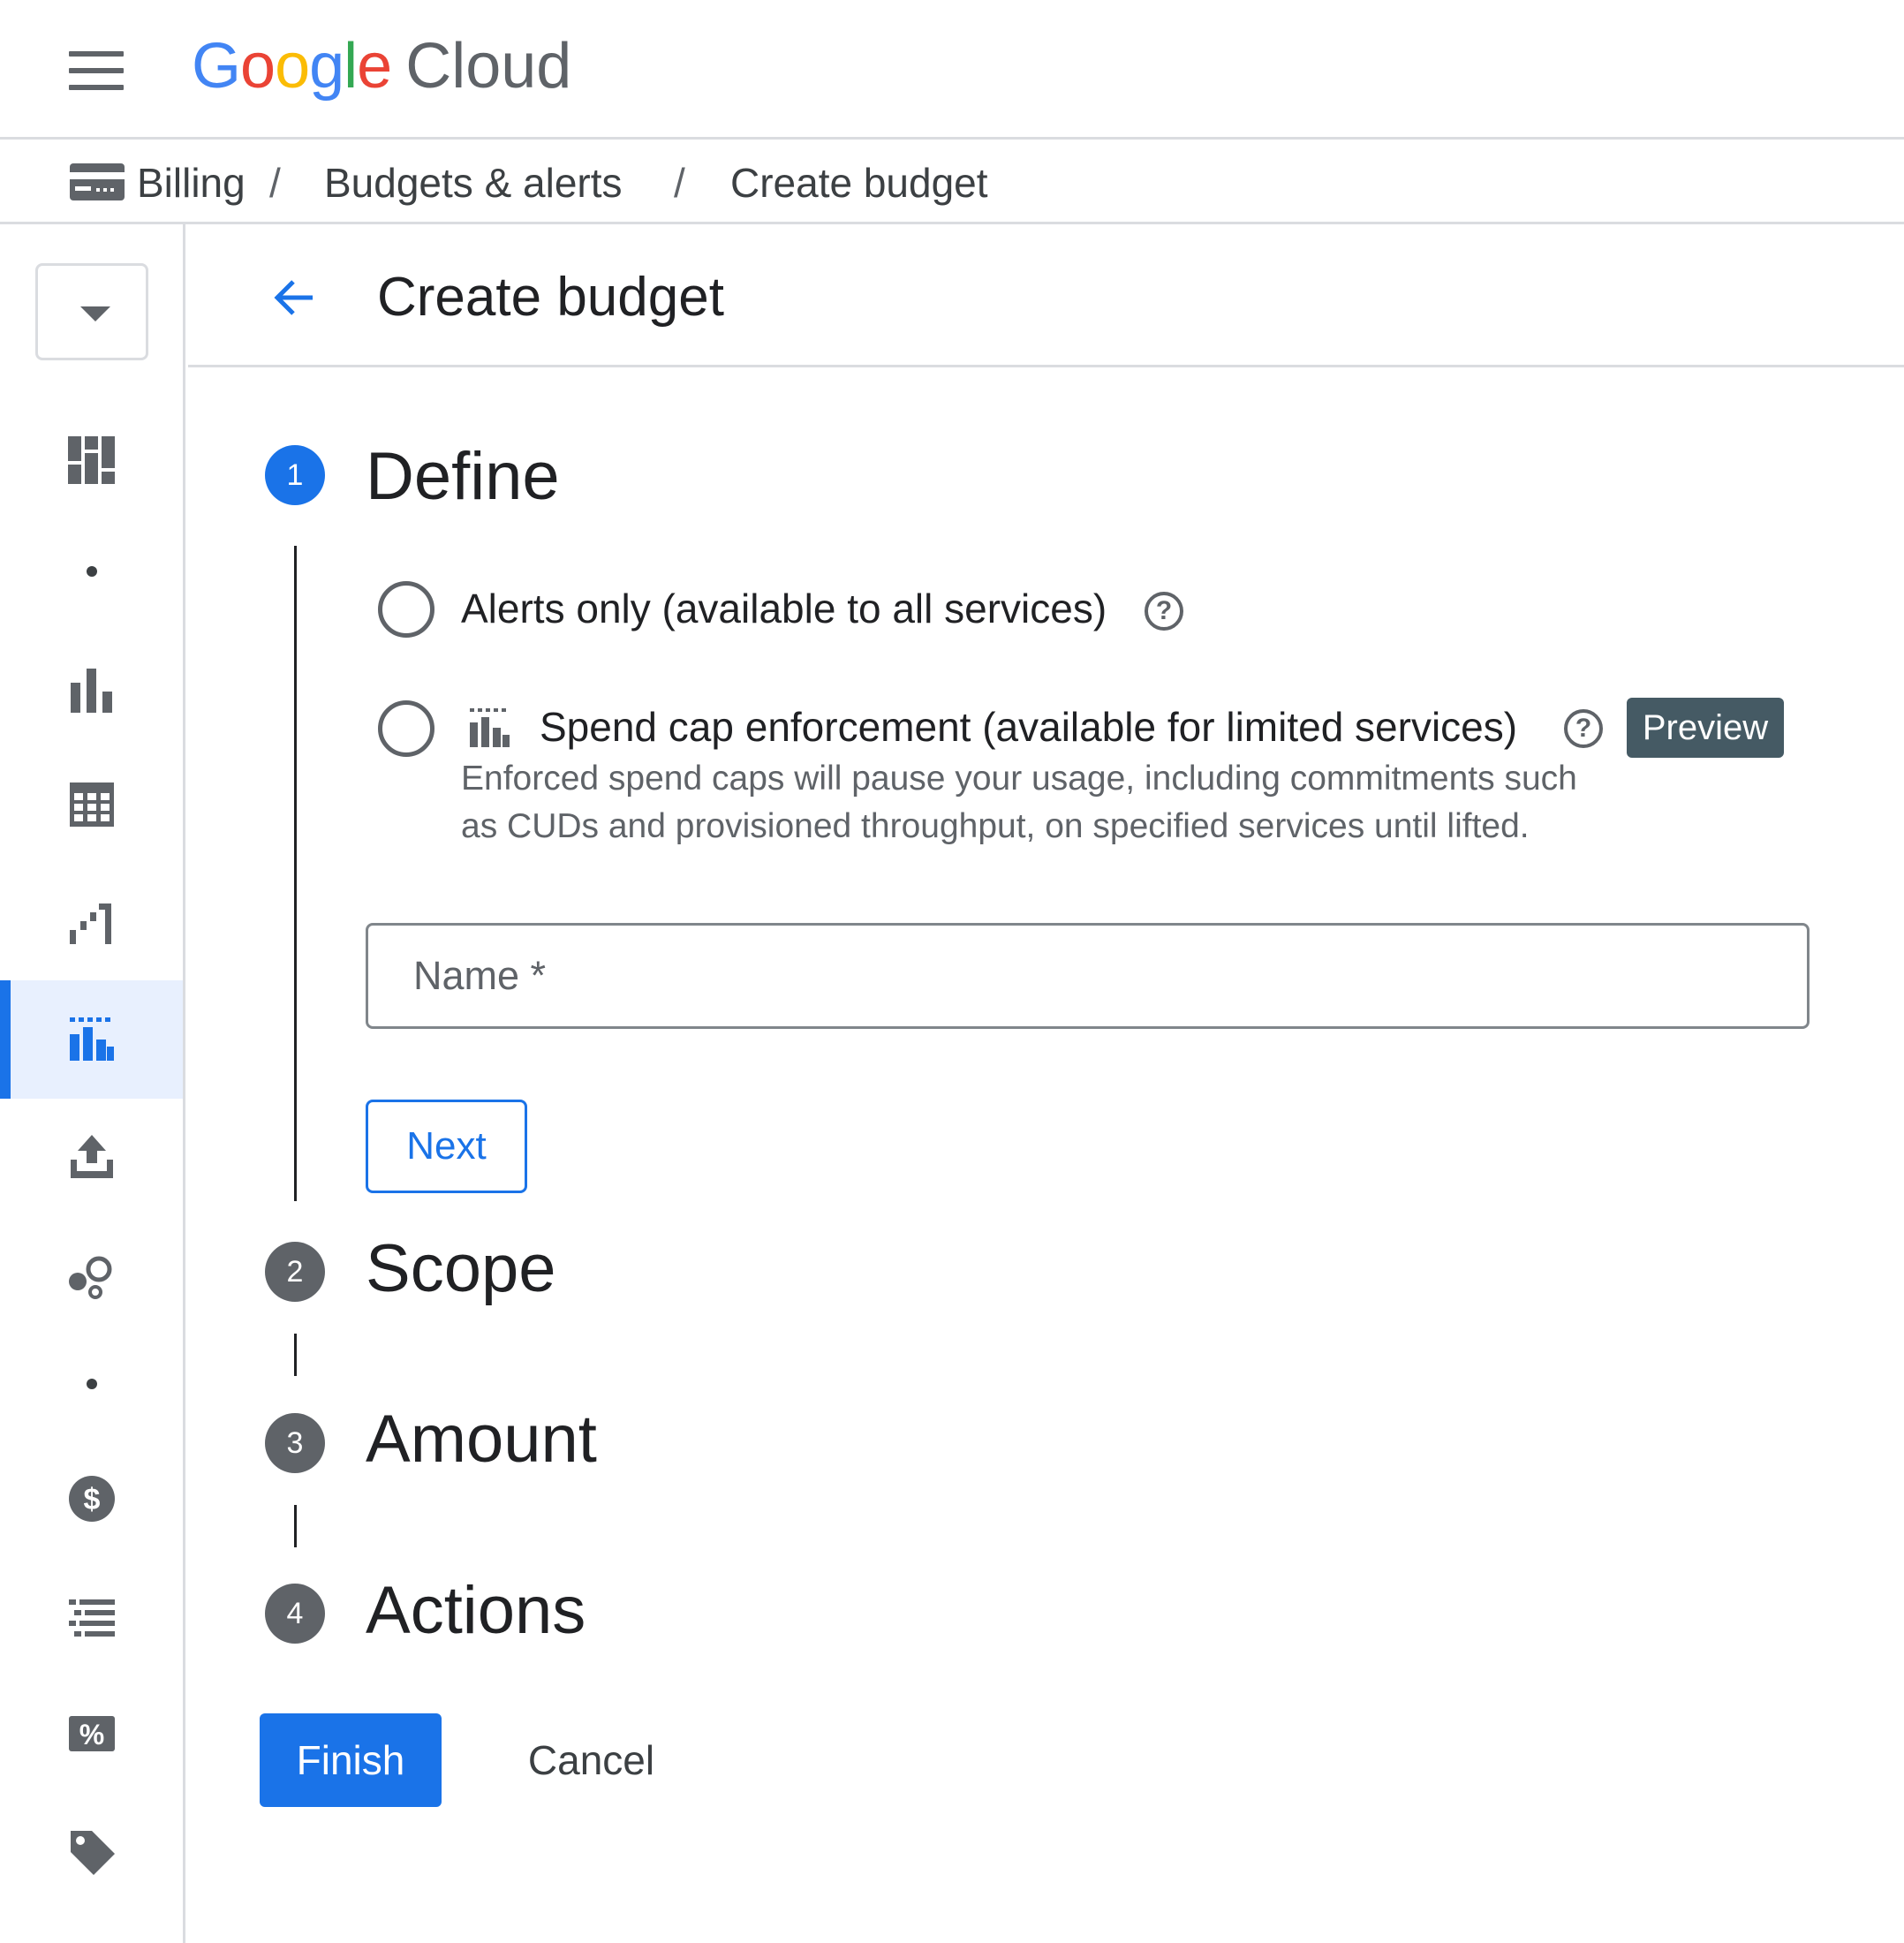 The height and width of the screenshot is (1943, 1904). I want to click on percent-icon: %, so click(91, 1733).